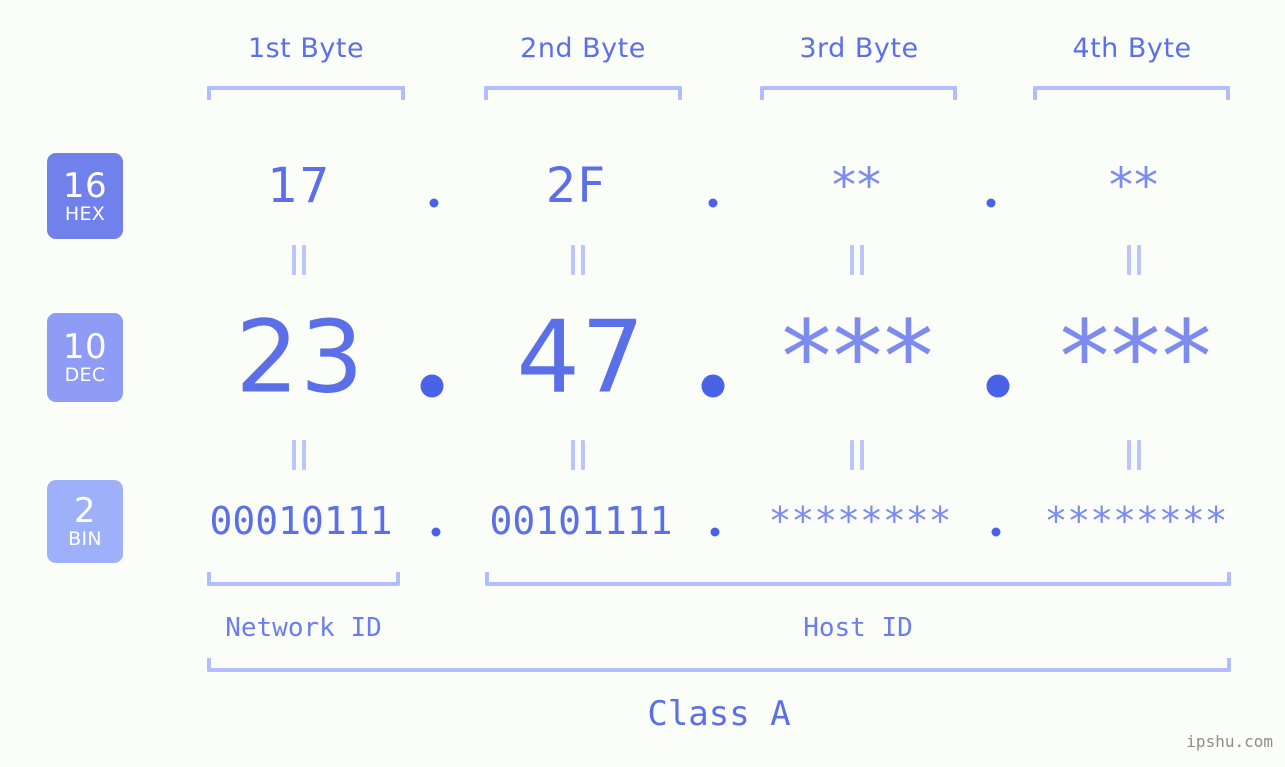 This screenshot has height=767, width=1285. What do you see at coordinates (581, 521) in the screenshot?
I see `bin-byte-2: 00101111` at bounding box center [581, 521].